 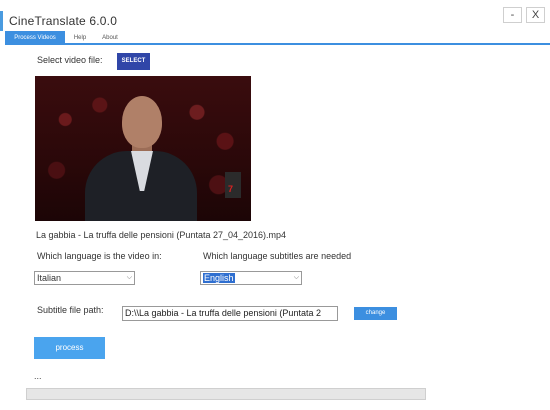 What do you see at coordinates (535, 15) in the screenshot?
I see `close-button: X` at bounding box center [535, 15].